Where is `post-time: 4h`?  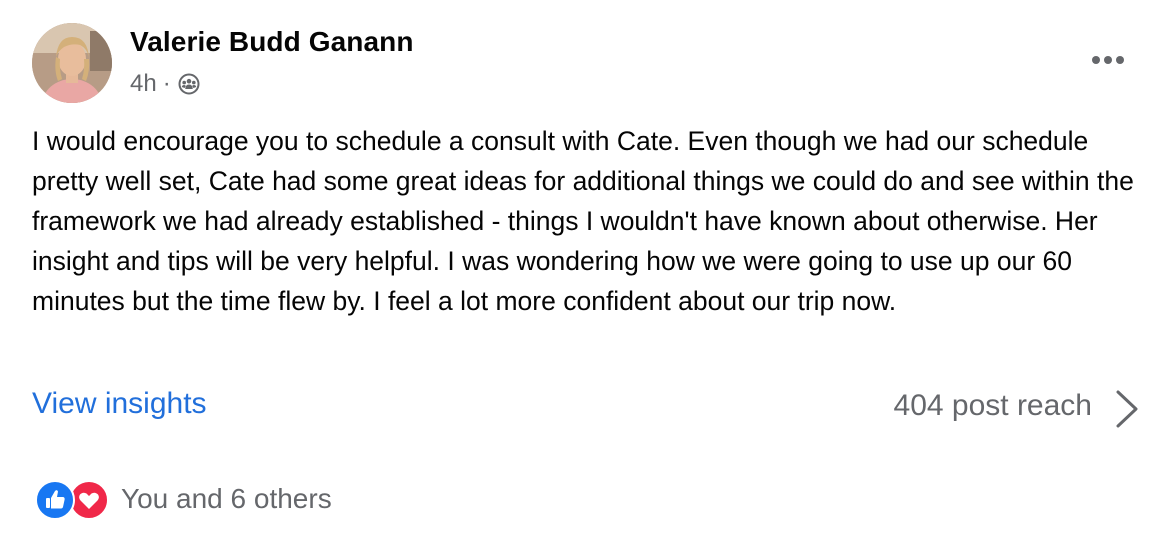 post-time: 4h is located at coordinates (143, 84).